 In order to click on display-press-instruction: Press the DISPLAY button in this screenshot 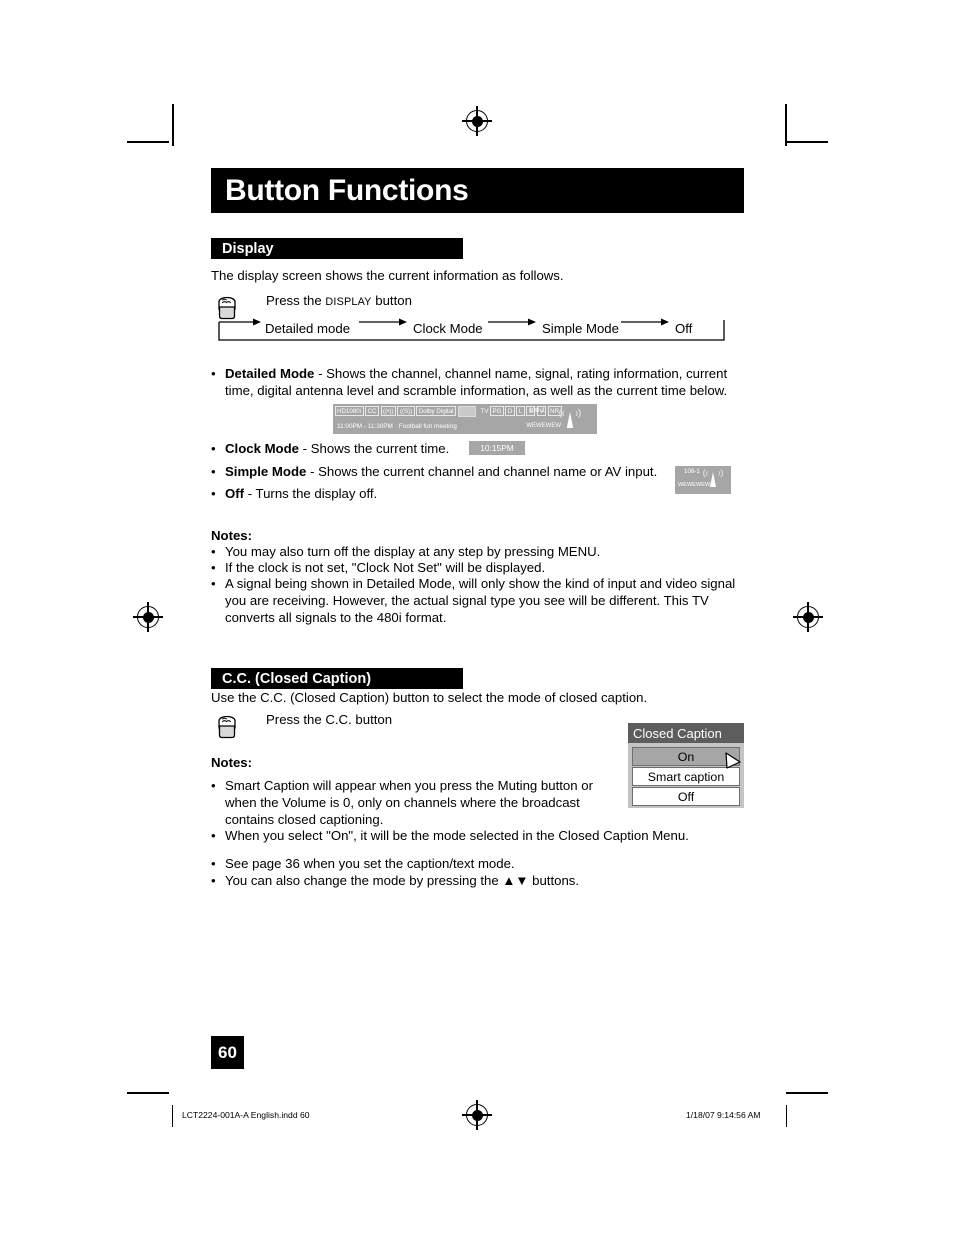, I will do `click(416, 302)`.